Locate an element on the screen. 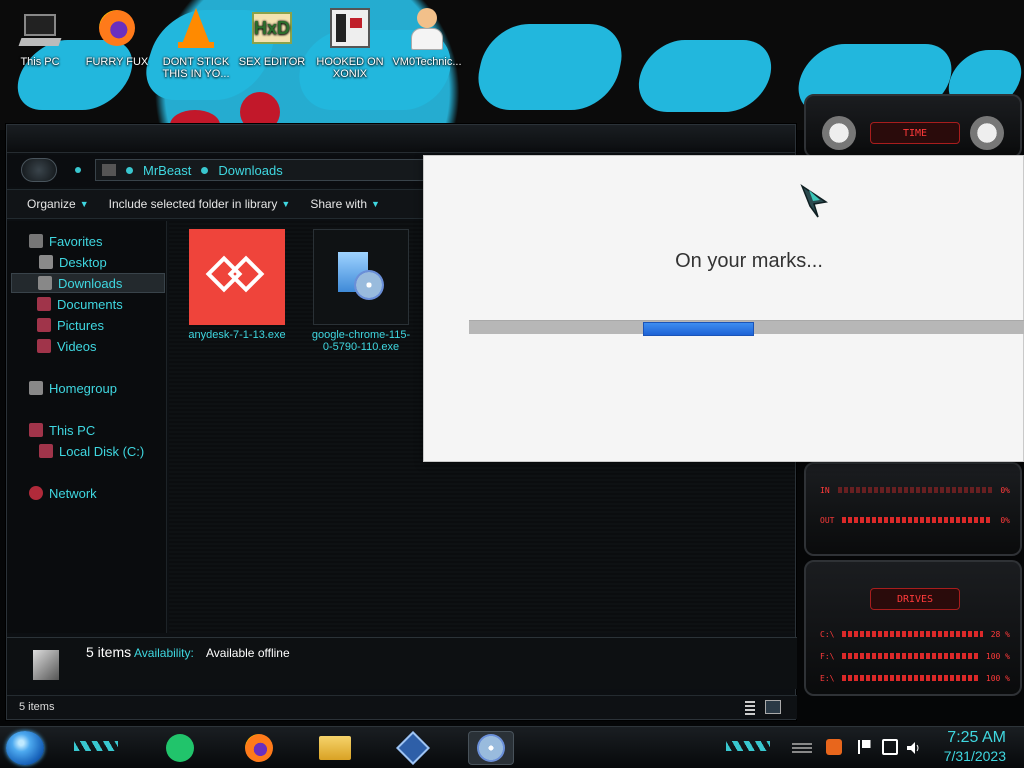 This screenshot has height=768, width=1024. net-in-label: IN is located at coordinates (825, 490).